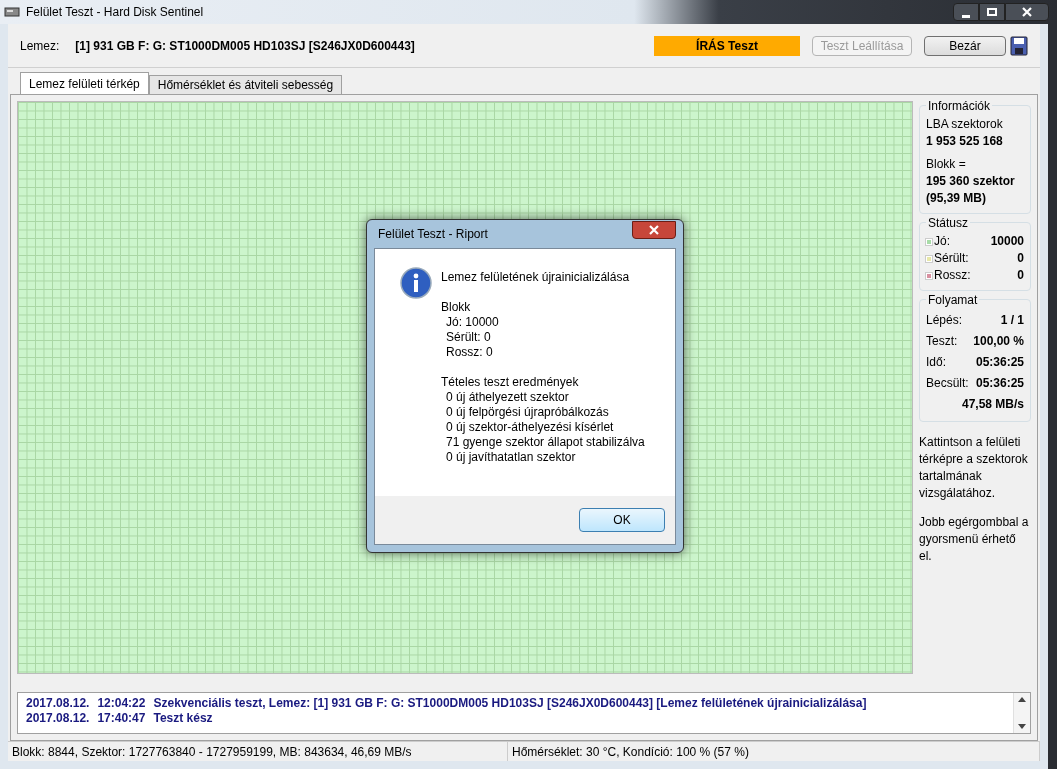 Image resolution: width=1057 pixels, height=769 pixels. Describe the element at coordinates (942, 241) in the screenshot. I see `status-label: Jó:` at that location.